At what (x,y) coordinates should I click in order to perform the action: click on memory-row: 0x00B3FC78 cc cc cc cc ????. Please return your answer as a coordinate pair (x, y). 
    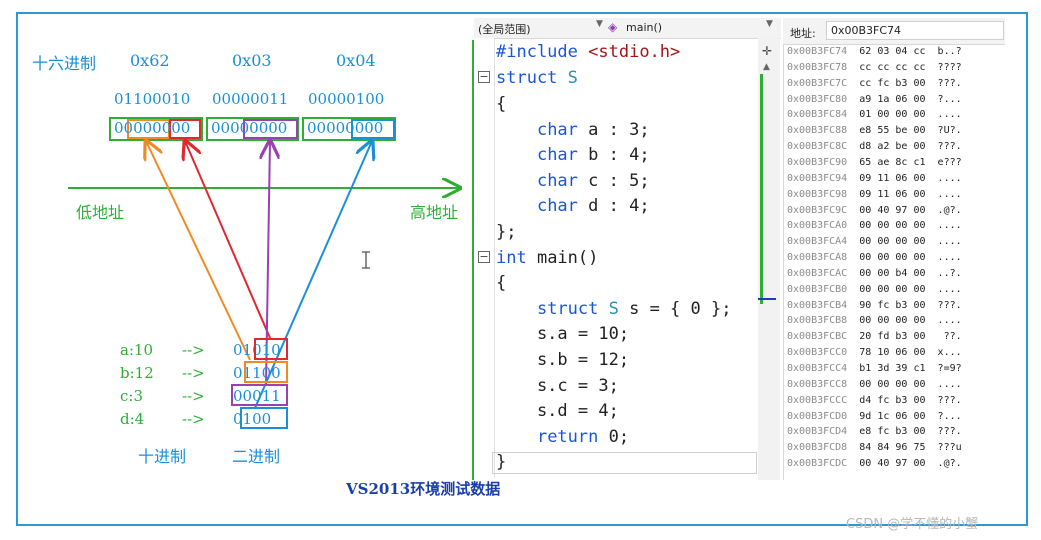
    Looking at the image, I should click on (874, 67).